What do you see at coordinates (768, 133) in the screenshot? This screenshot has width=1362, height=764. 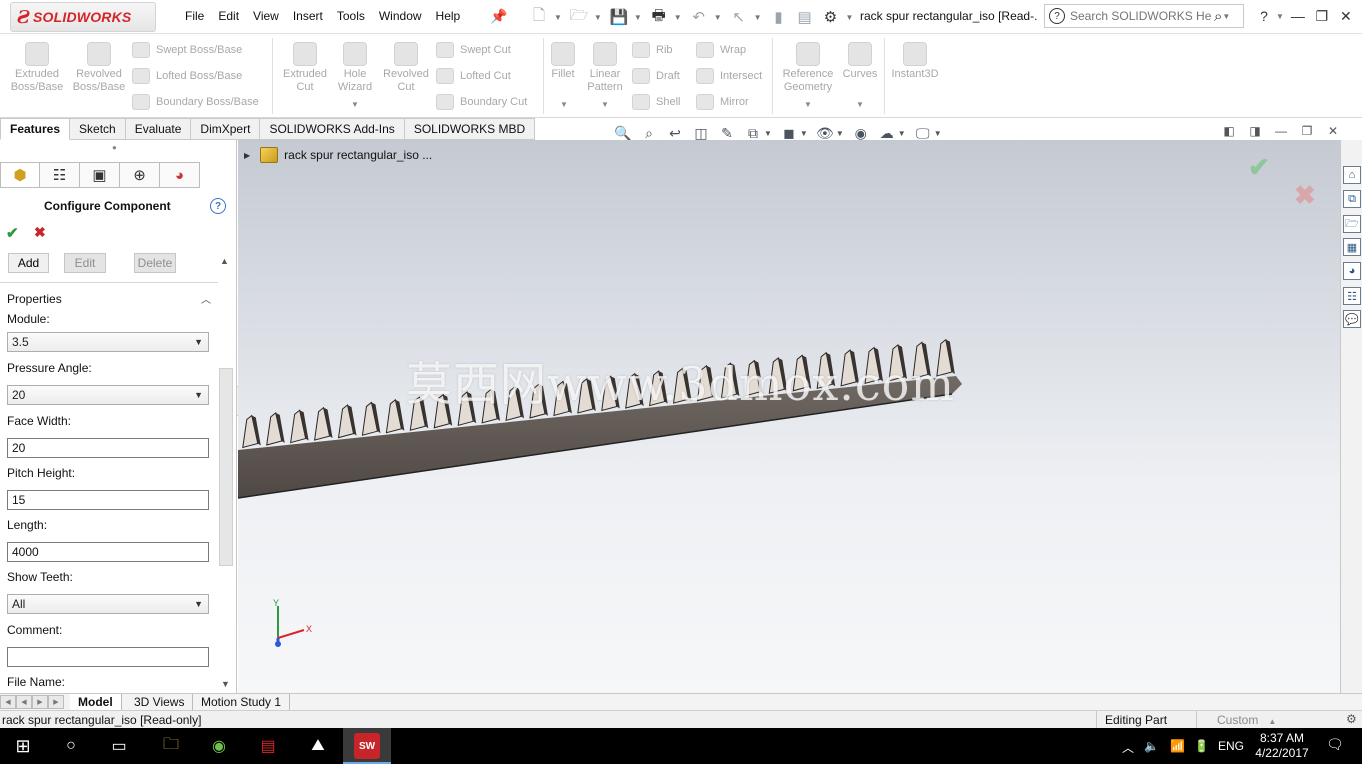 I see `view-orientation-caret-icon: ▼` at bounding box center [768, 133].